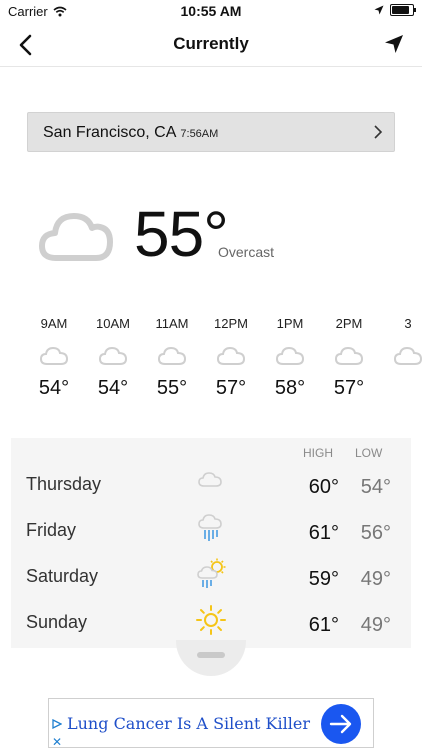 The image size is (422, 750). I want to click on ad-close-button: ✕, so click(57, 742).